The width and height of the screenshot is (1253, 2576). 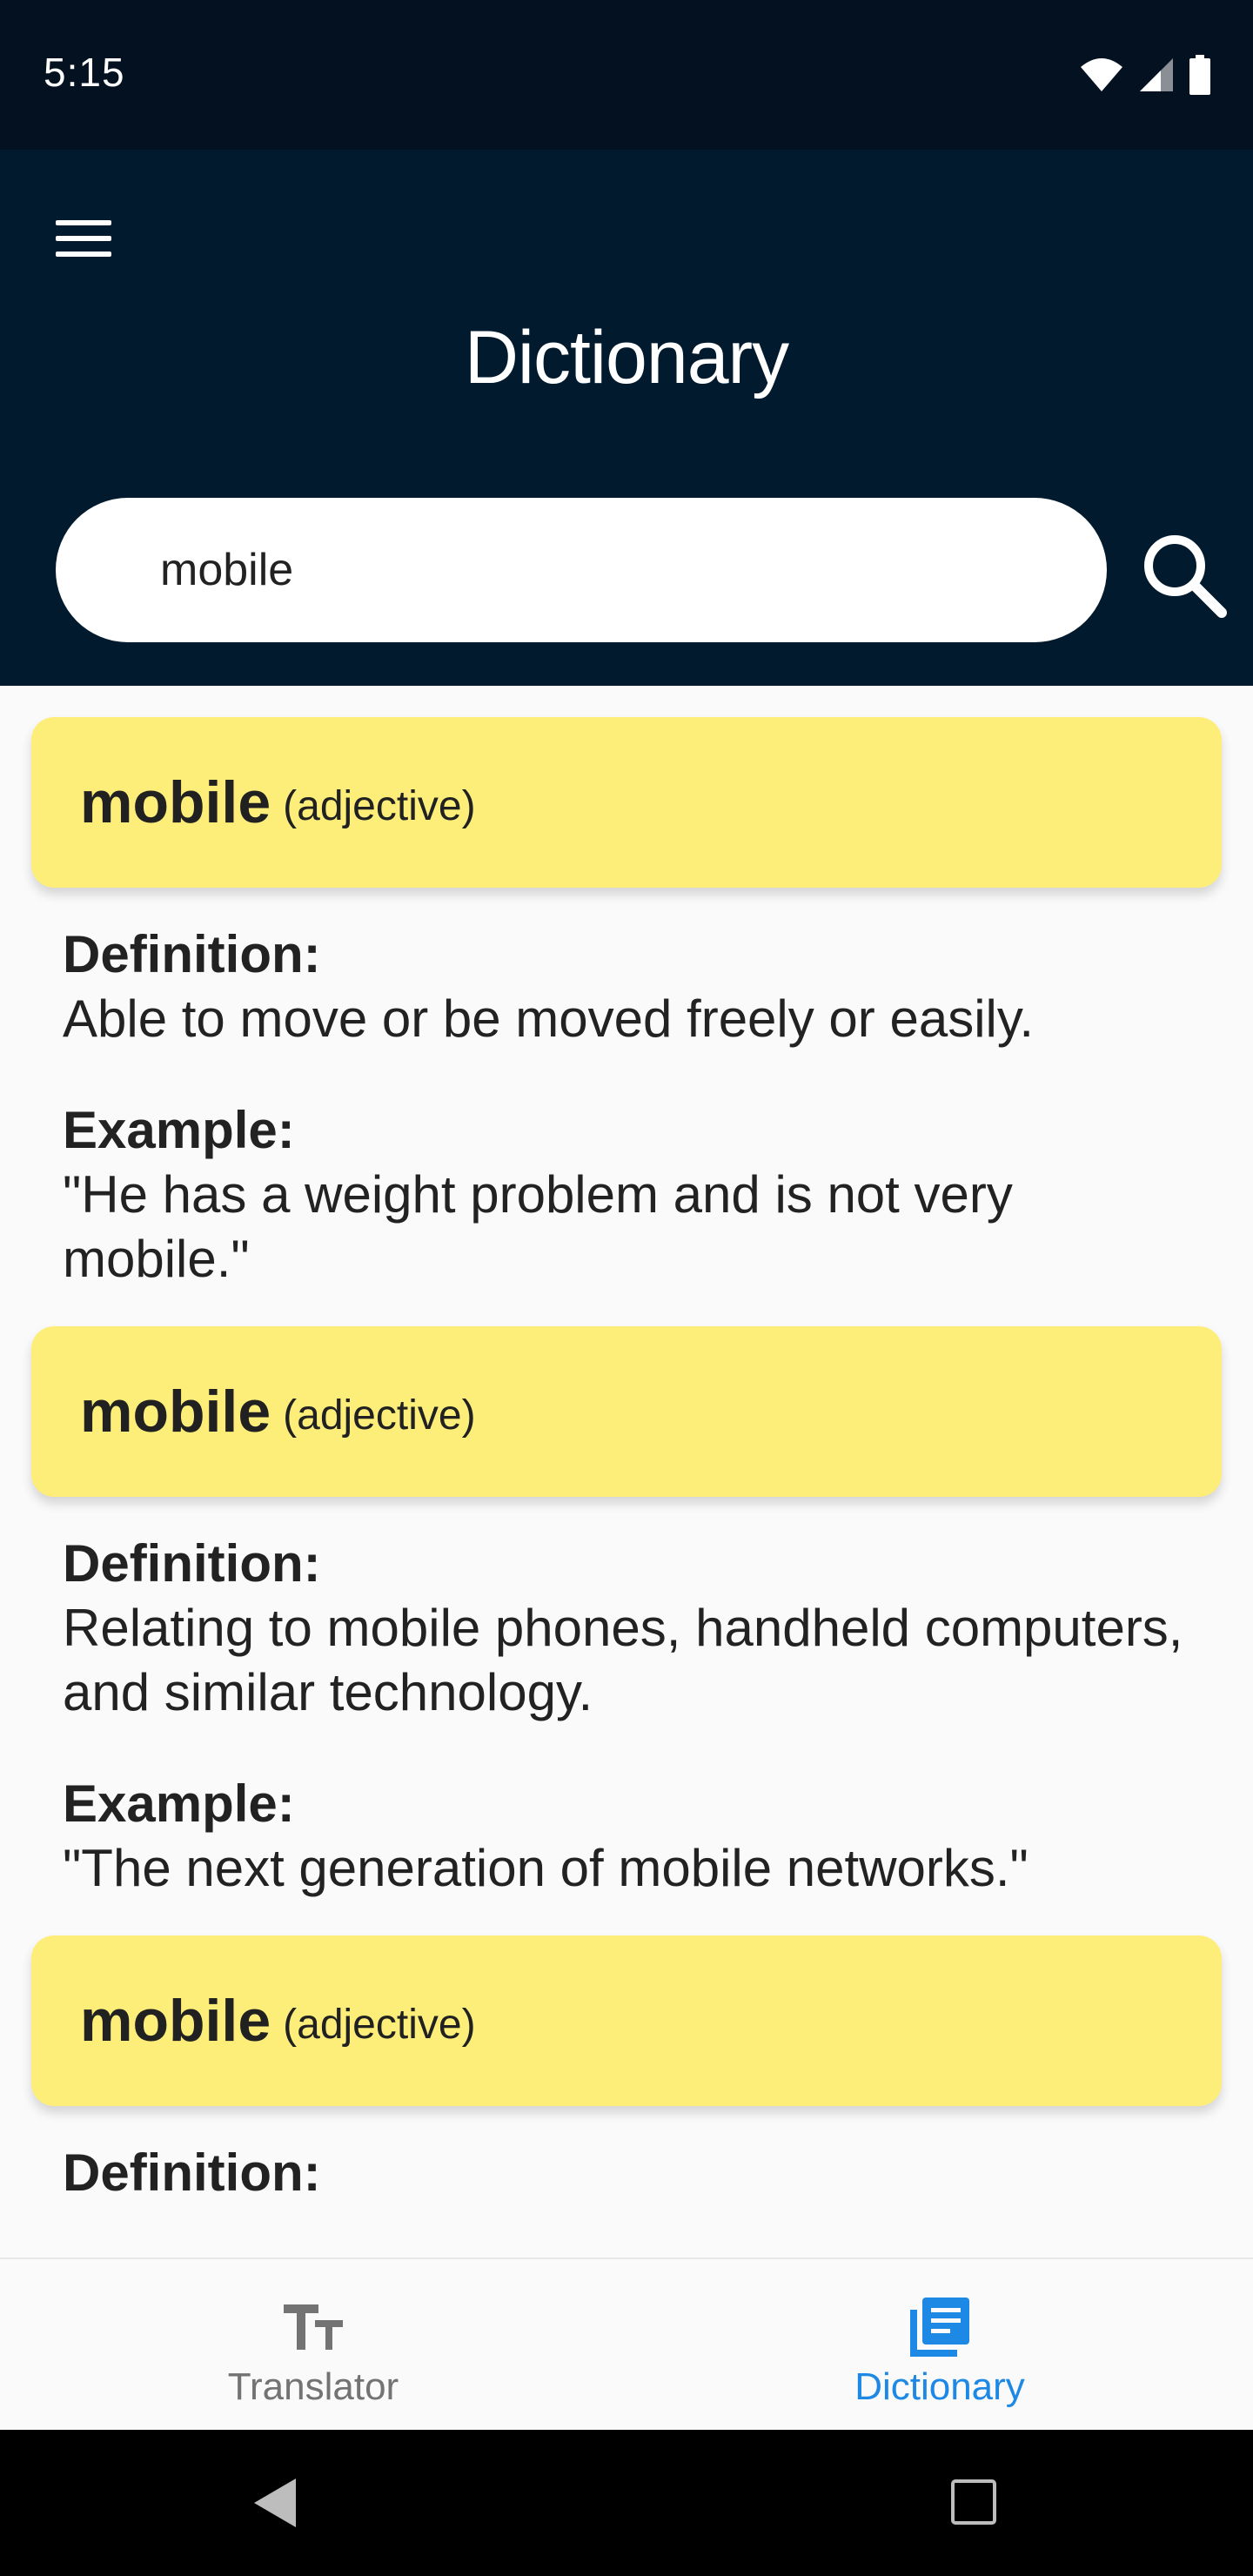 I want to click on search-input, so click(x=593, y=570).